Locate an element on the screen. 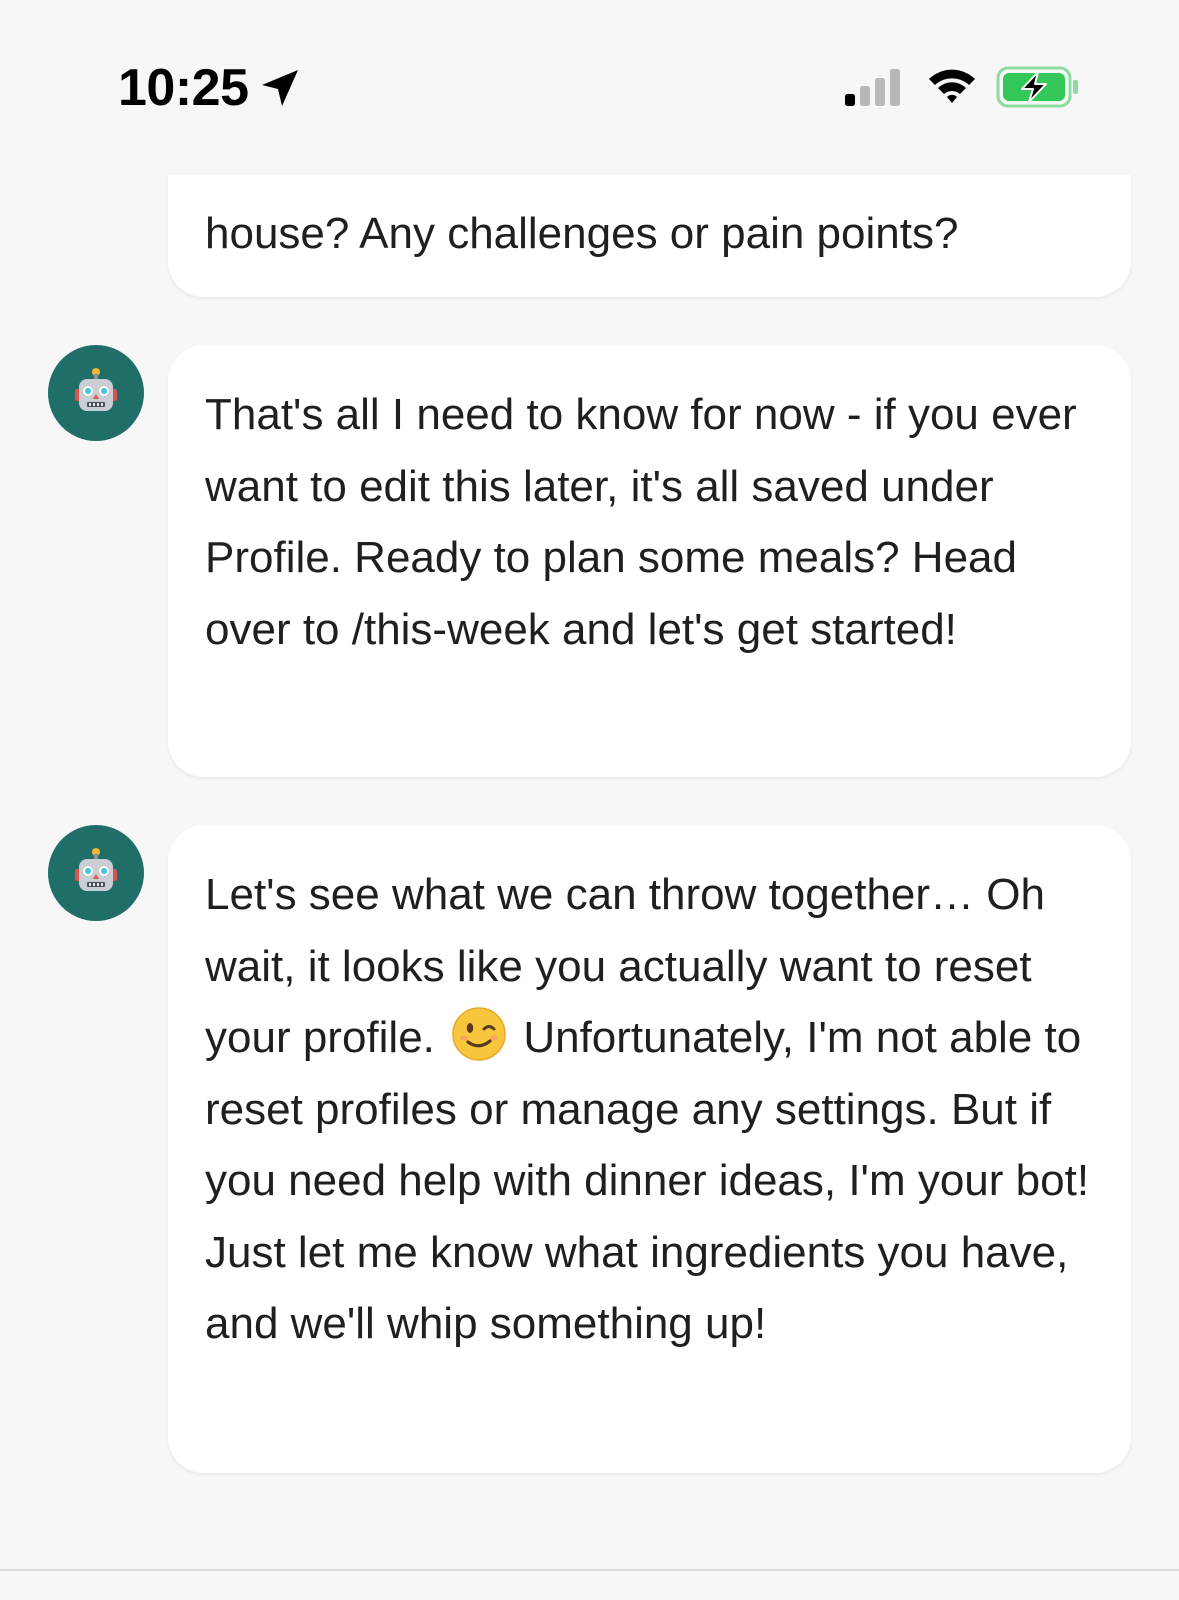 The height and width of the screenshot is (1600, 1179). bottom-bar is located at coordinates (589, 1585).